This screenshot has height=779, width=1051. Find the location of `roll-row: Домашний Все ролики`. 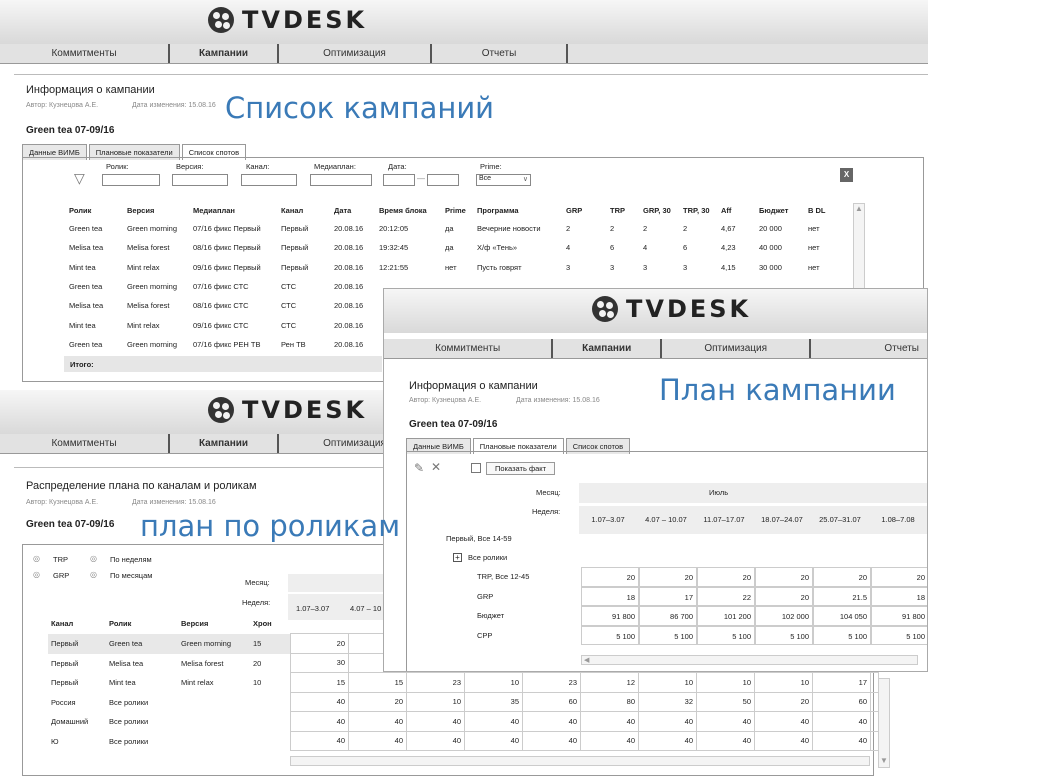

roll-row: Домашний Все ролики is located at coordinates (169, 722).